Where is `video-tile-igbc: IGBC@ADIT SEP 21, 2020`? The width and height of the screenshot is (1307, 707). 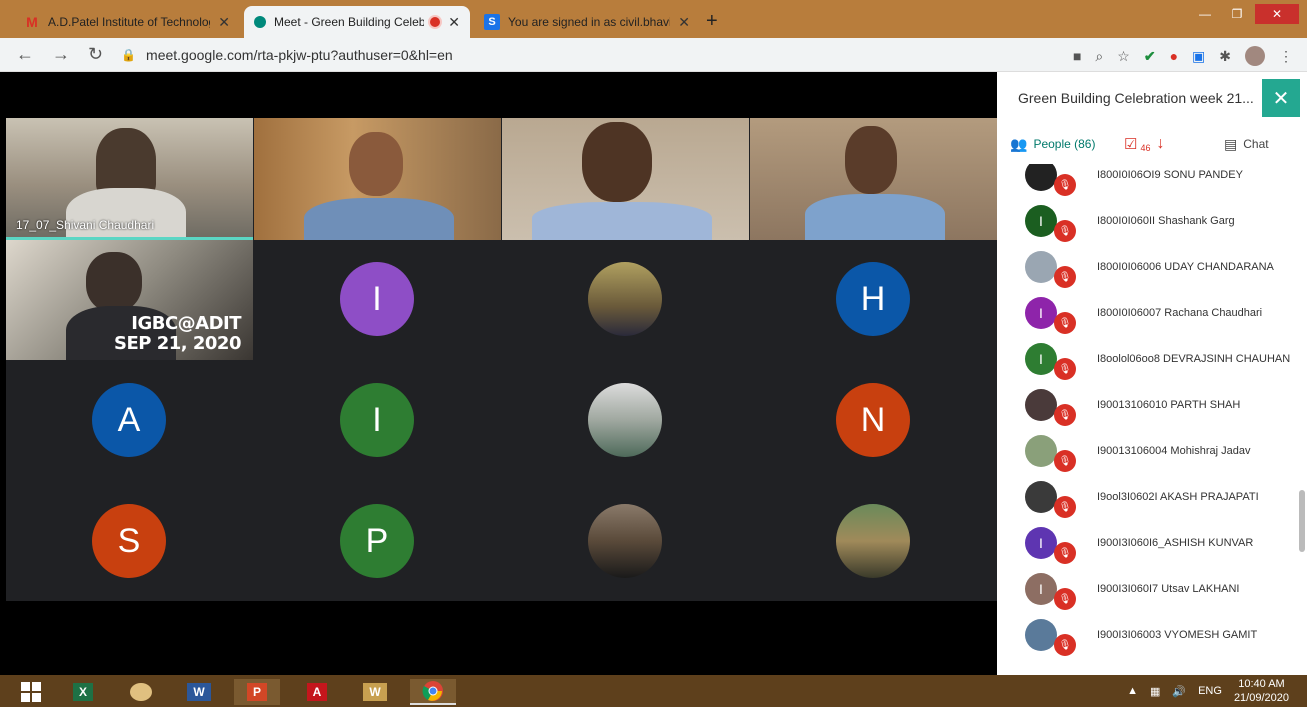 video-tile-igbc: IGBC@ADIT SEP 21, 2020 is located at coordinates (129, 300).